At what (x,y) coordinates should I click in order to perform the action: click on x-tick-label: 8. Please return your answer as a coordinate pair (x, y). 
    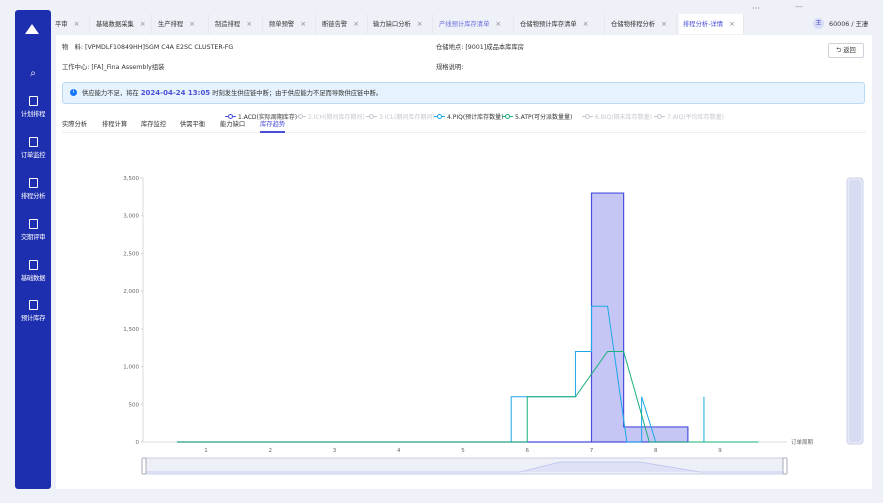
    Looking at the image, I should click on (656, 451).